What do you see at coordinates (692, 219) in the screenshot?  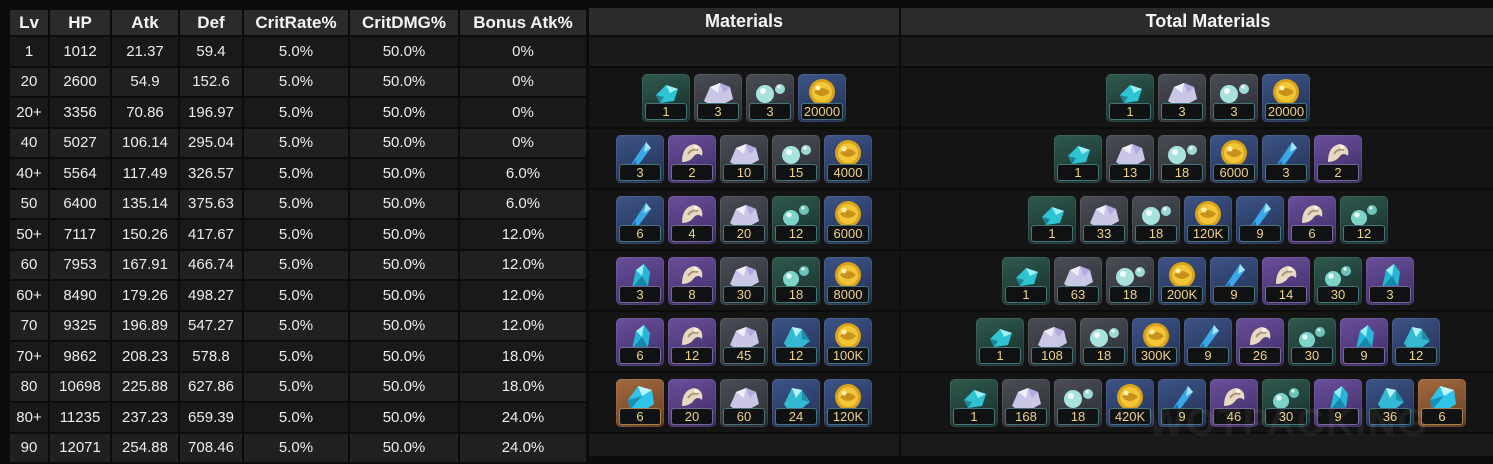 I see `material-item: 4` at bounding box center [692, 219].